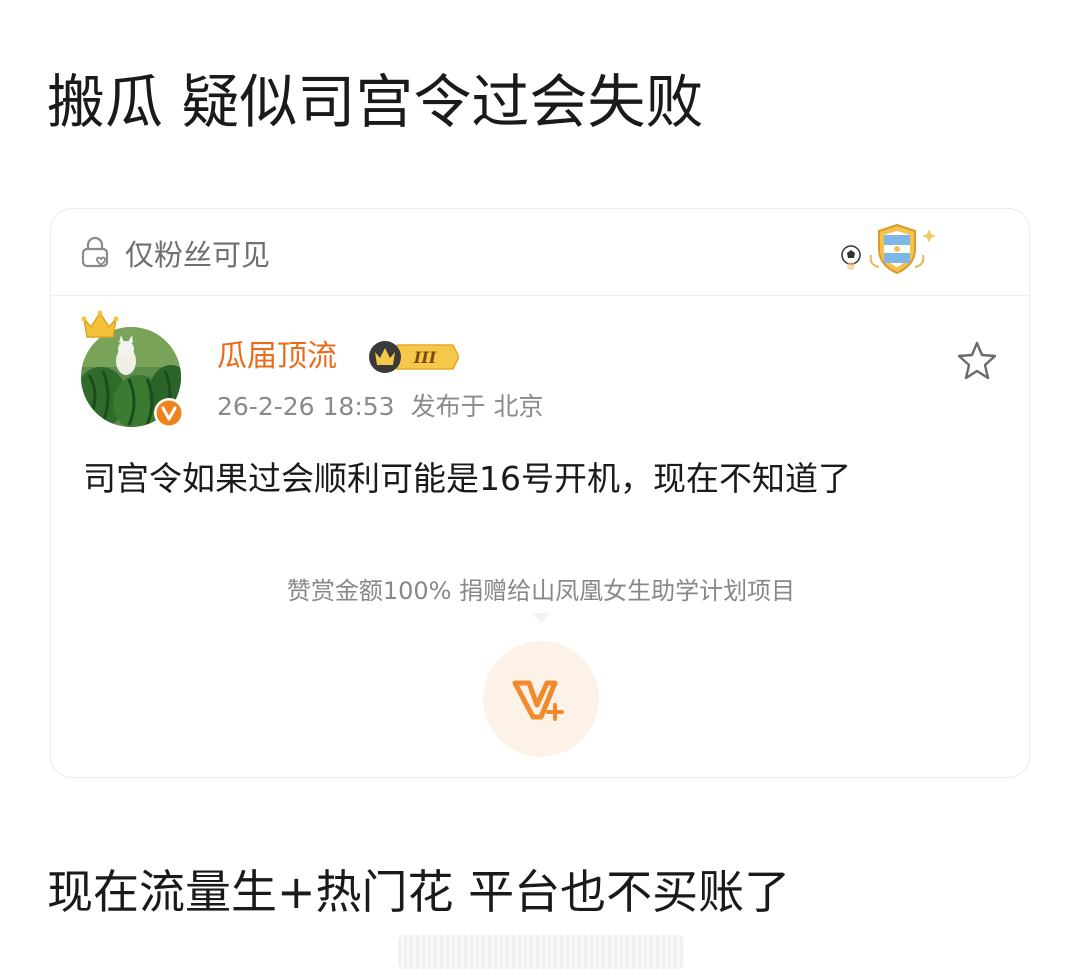 The image size is (1079, 977). What do you see at coordinates (538, 700) in the screenshot?
I see `v-plus-icon` at bounding box center [538, 700].